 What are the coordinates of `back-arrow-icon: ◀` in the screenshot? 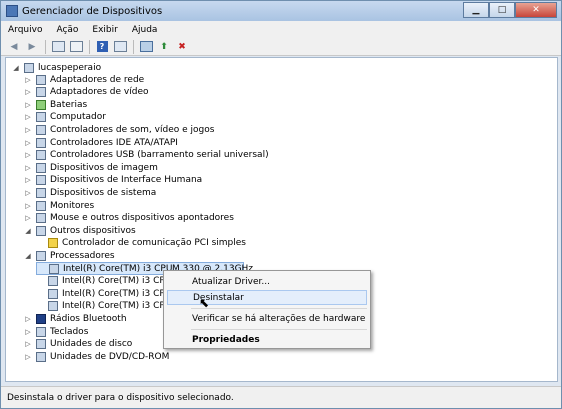 It's located at (14, 46).